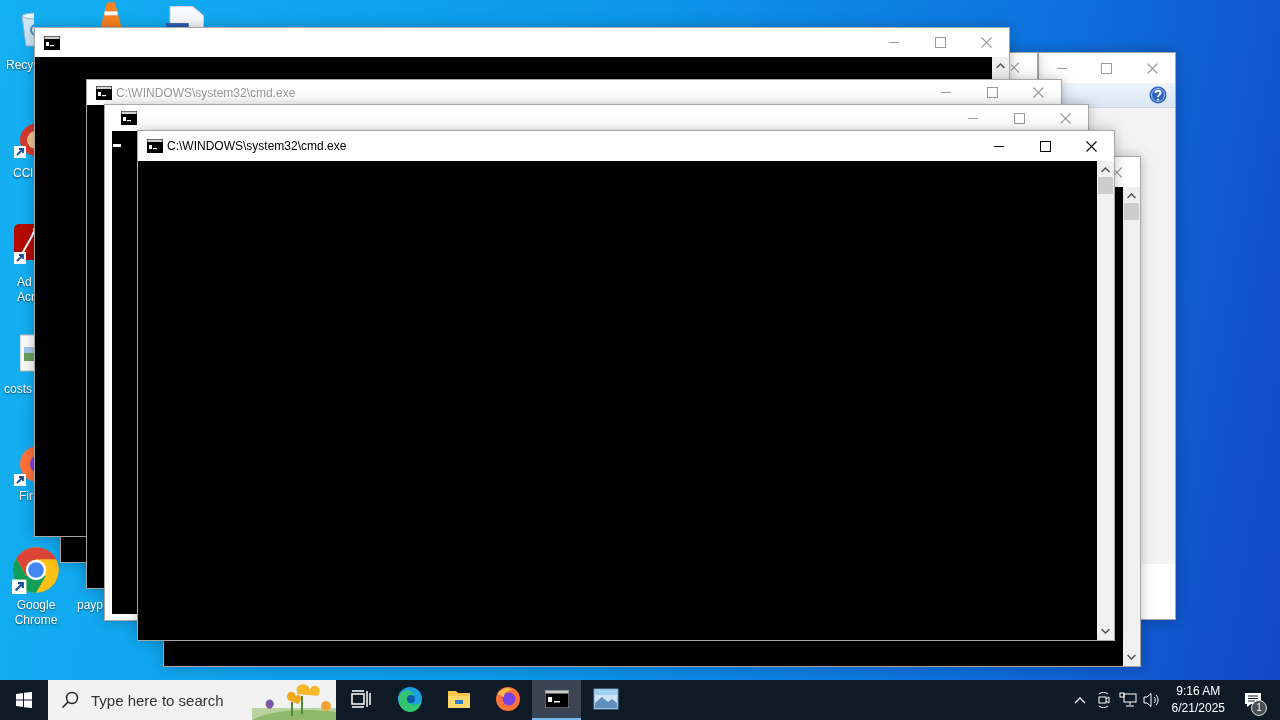  I want to click on firefox-icon, so click(507, 699).